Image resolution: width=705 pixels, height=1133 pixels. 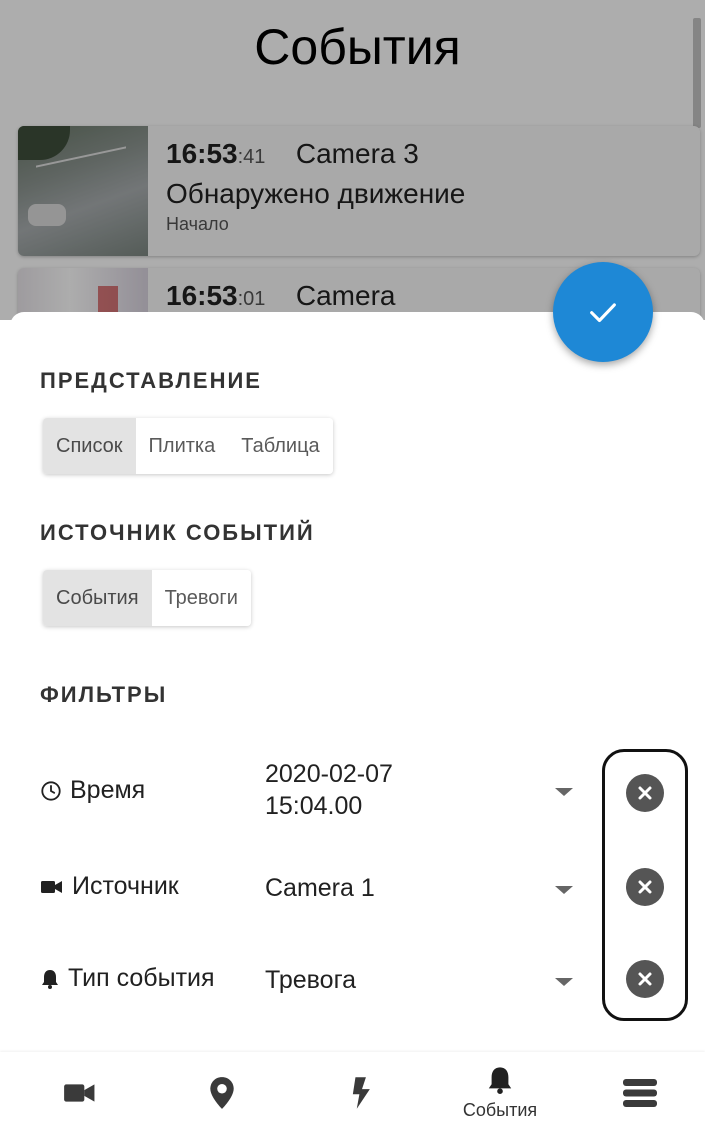 I want to click on server-list-icon, so click(x=640, y=1092).